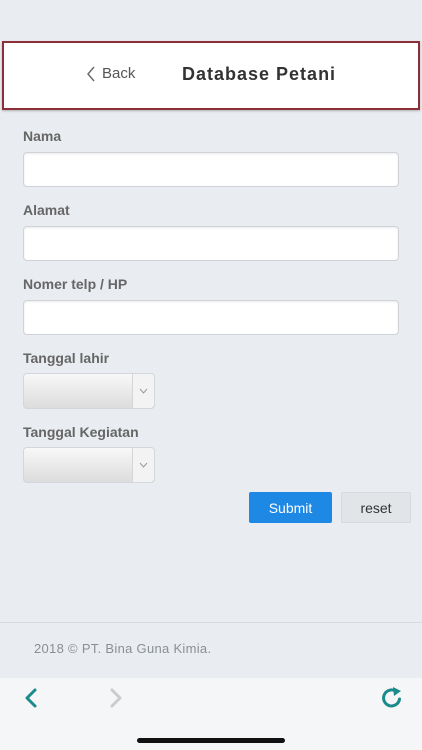  I want to click on tanggal-kegiatan-label: Tanggal Kegiatan, so click(81, 432).